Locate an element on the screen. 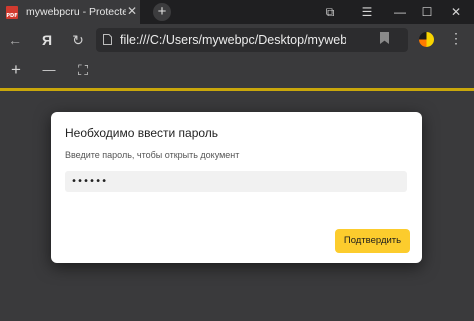 The width and height of the screenshot is (474, 321). maximize-button: ☐ is located at coordinates (427, 12).